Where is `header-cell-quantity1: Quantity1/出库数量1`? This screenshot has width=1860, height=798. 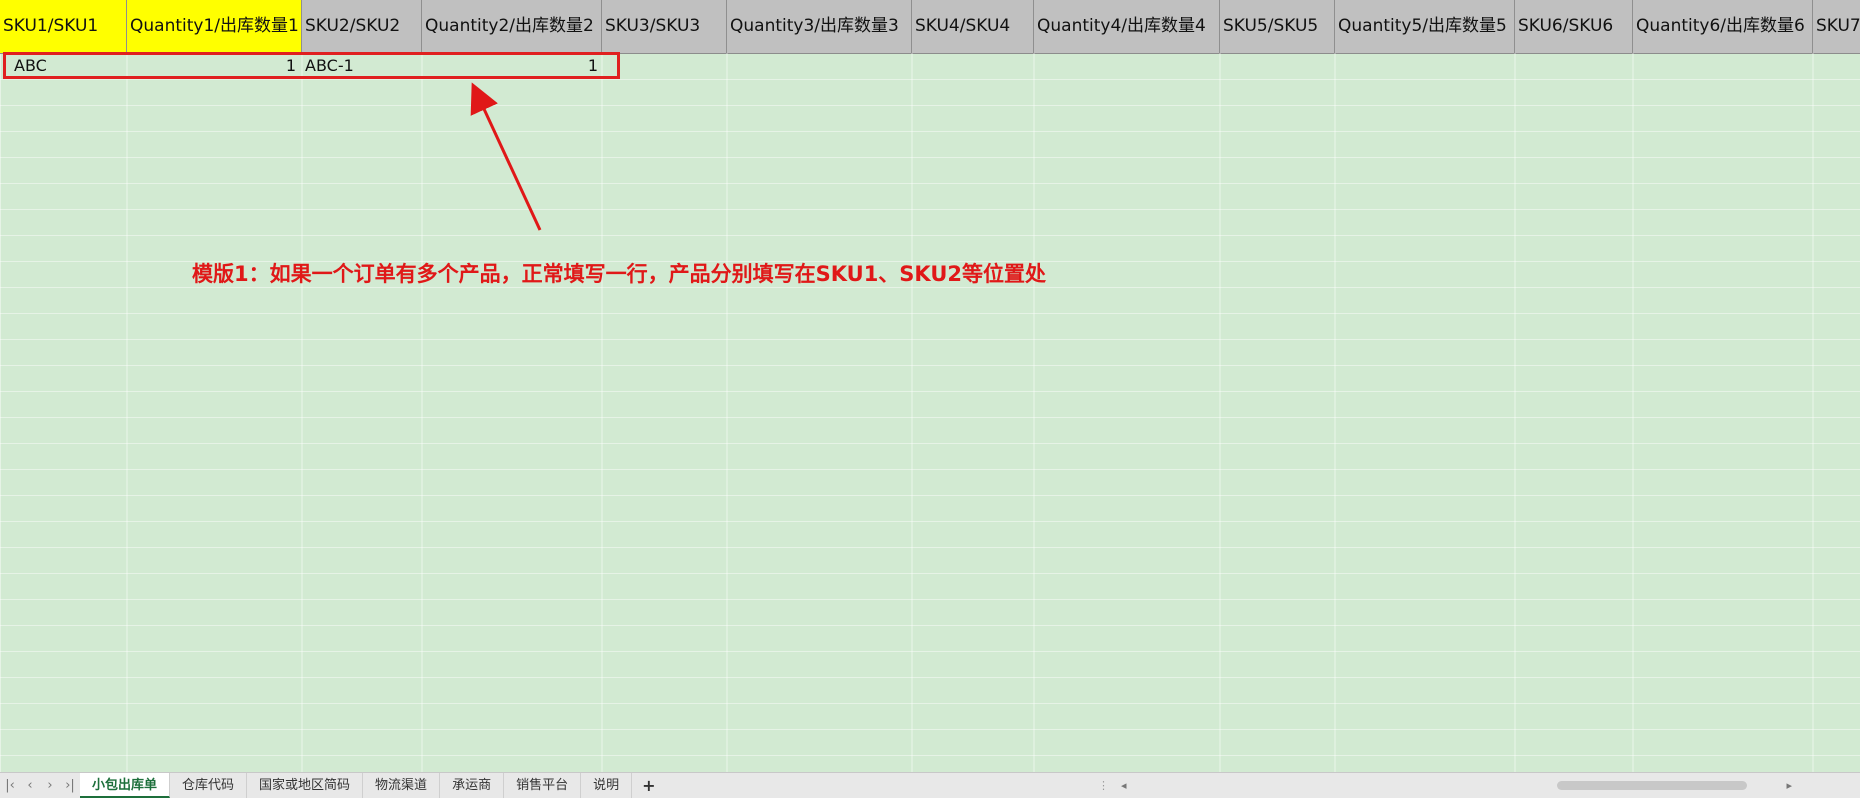
header-cell-quantity1: Quantity1/出库数量1 is located at coordinates (214, 26).